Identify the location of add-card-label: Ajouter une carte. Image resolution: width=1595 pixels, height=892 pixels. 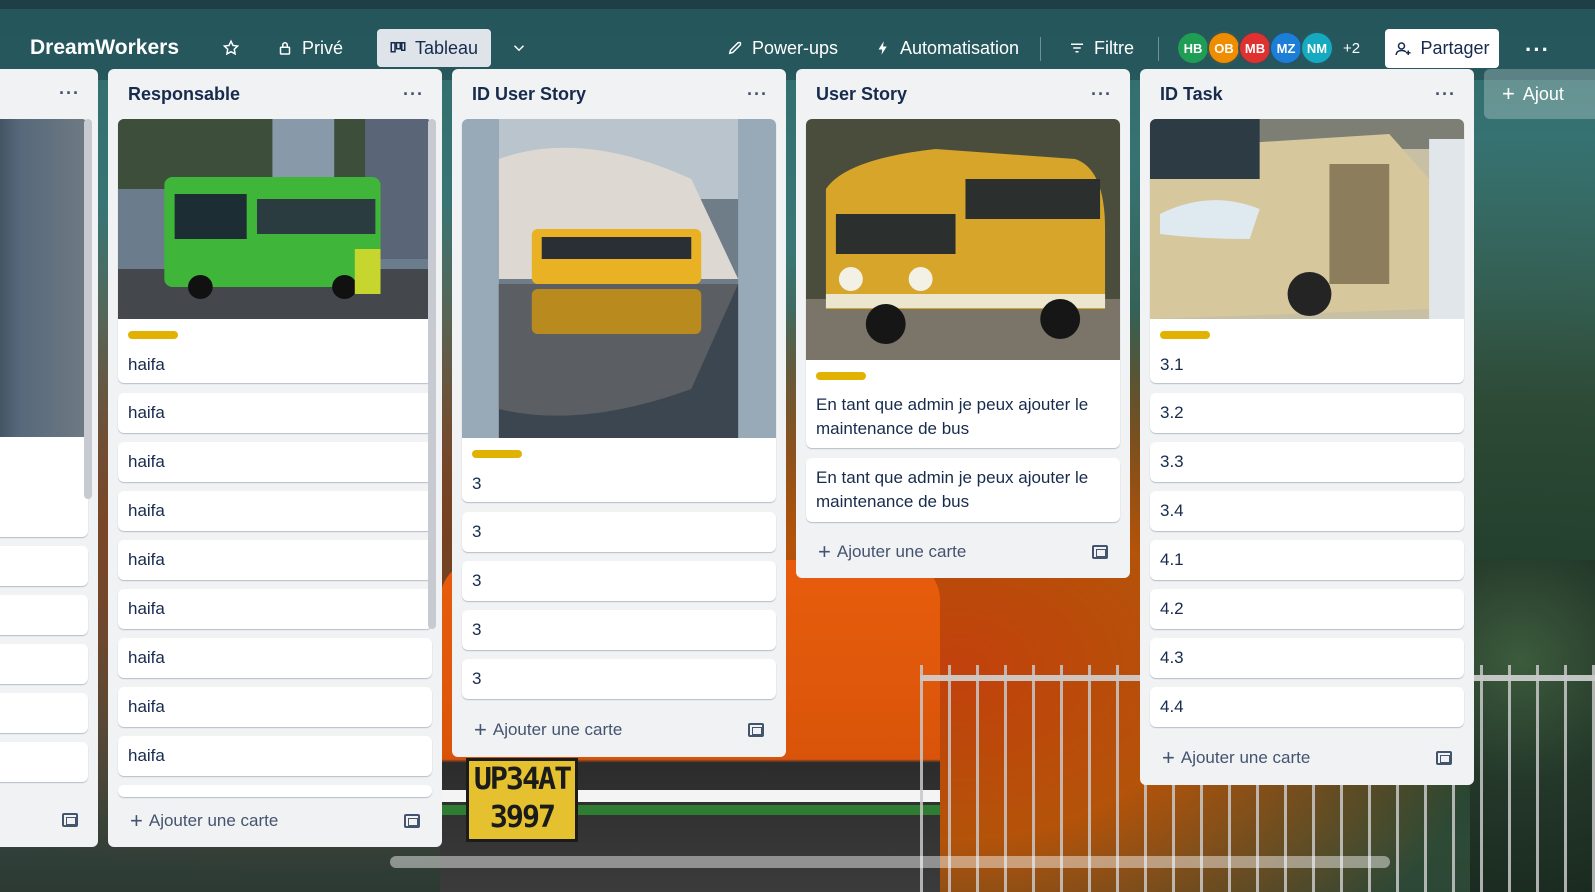
(213, 820).